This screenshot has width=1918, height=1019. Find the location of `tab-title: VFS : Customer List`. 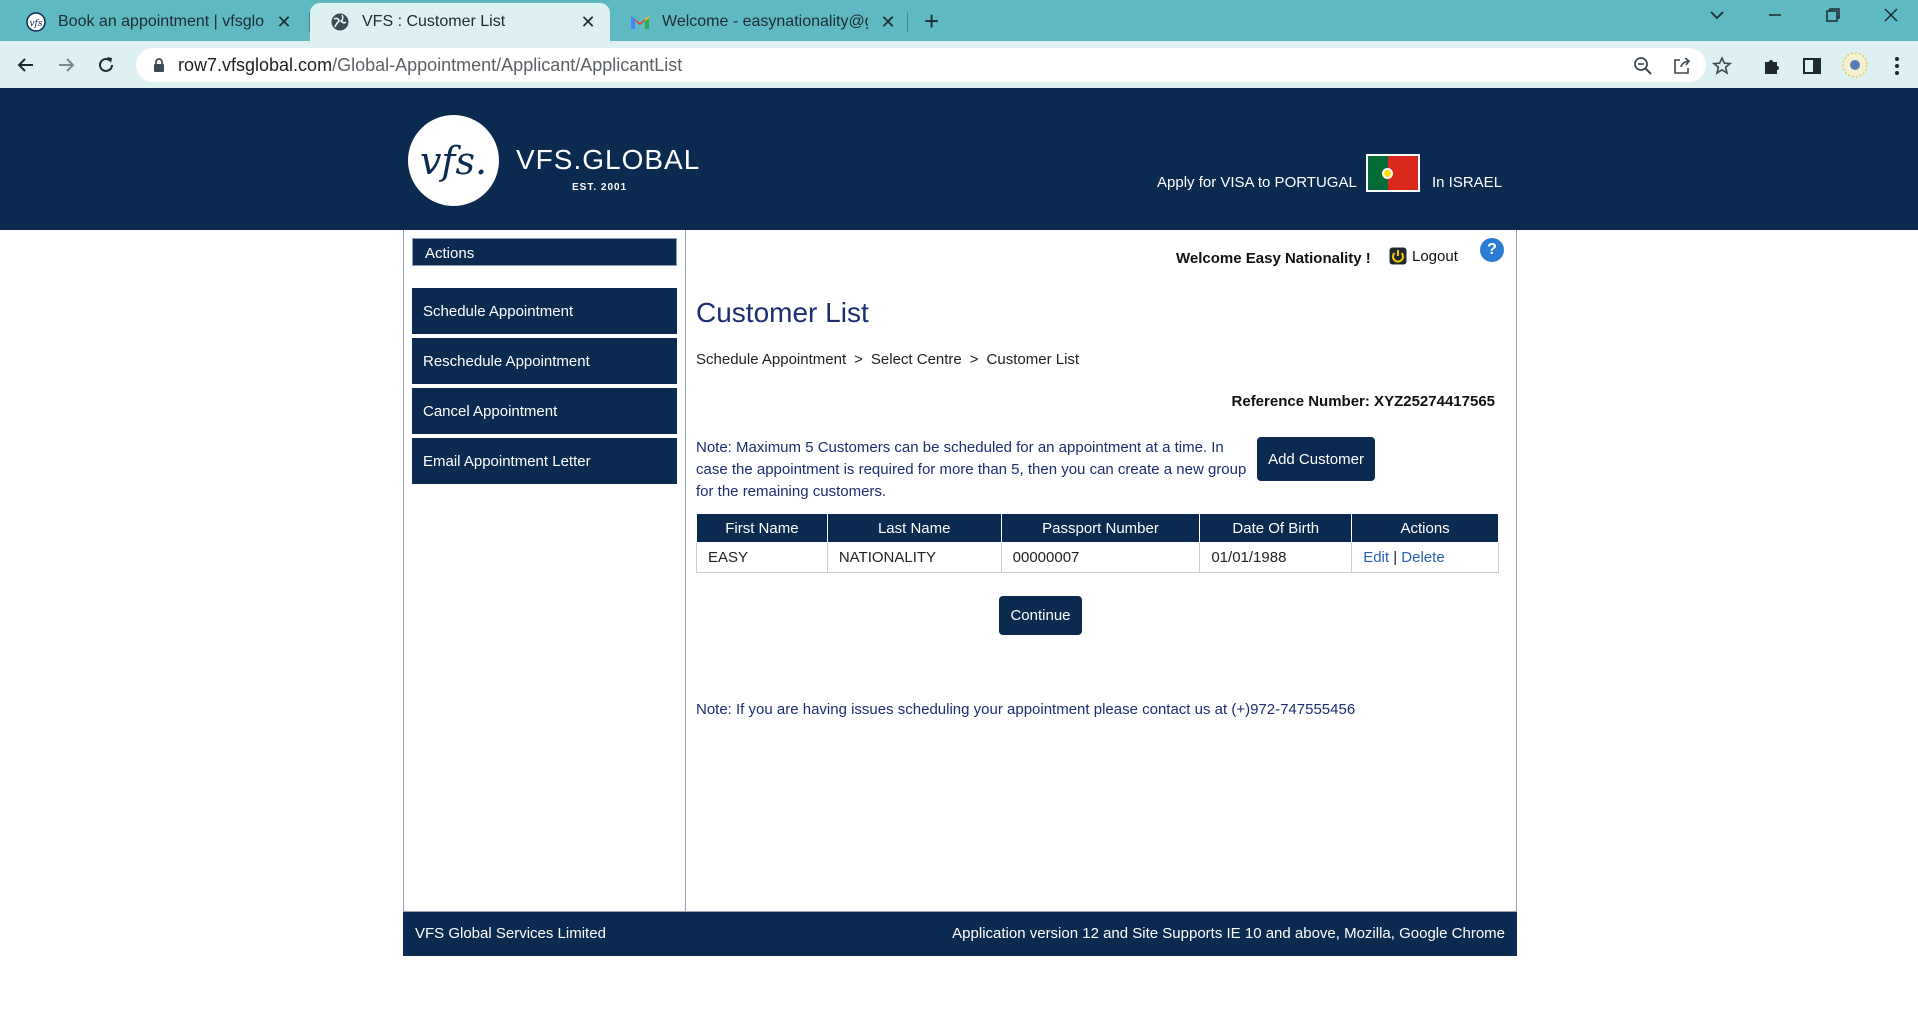

tab-title: VFS : Customer List is located at coordinates (434, 21).